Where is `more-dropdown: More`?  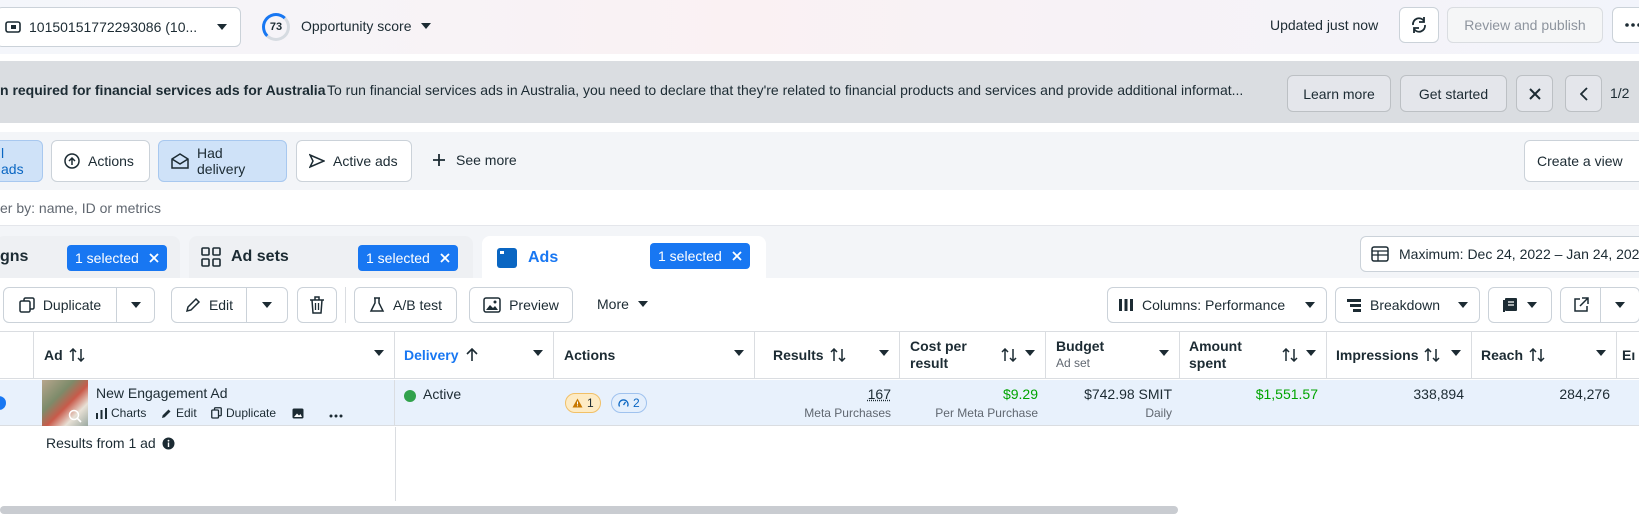
more-dropdown: More is located at coordinates (623, 304).